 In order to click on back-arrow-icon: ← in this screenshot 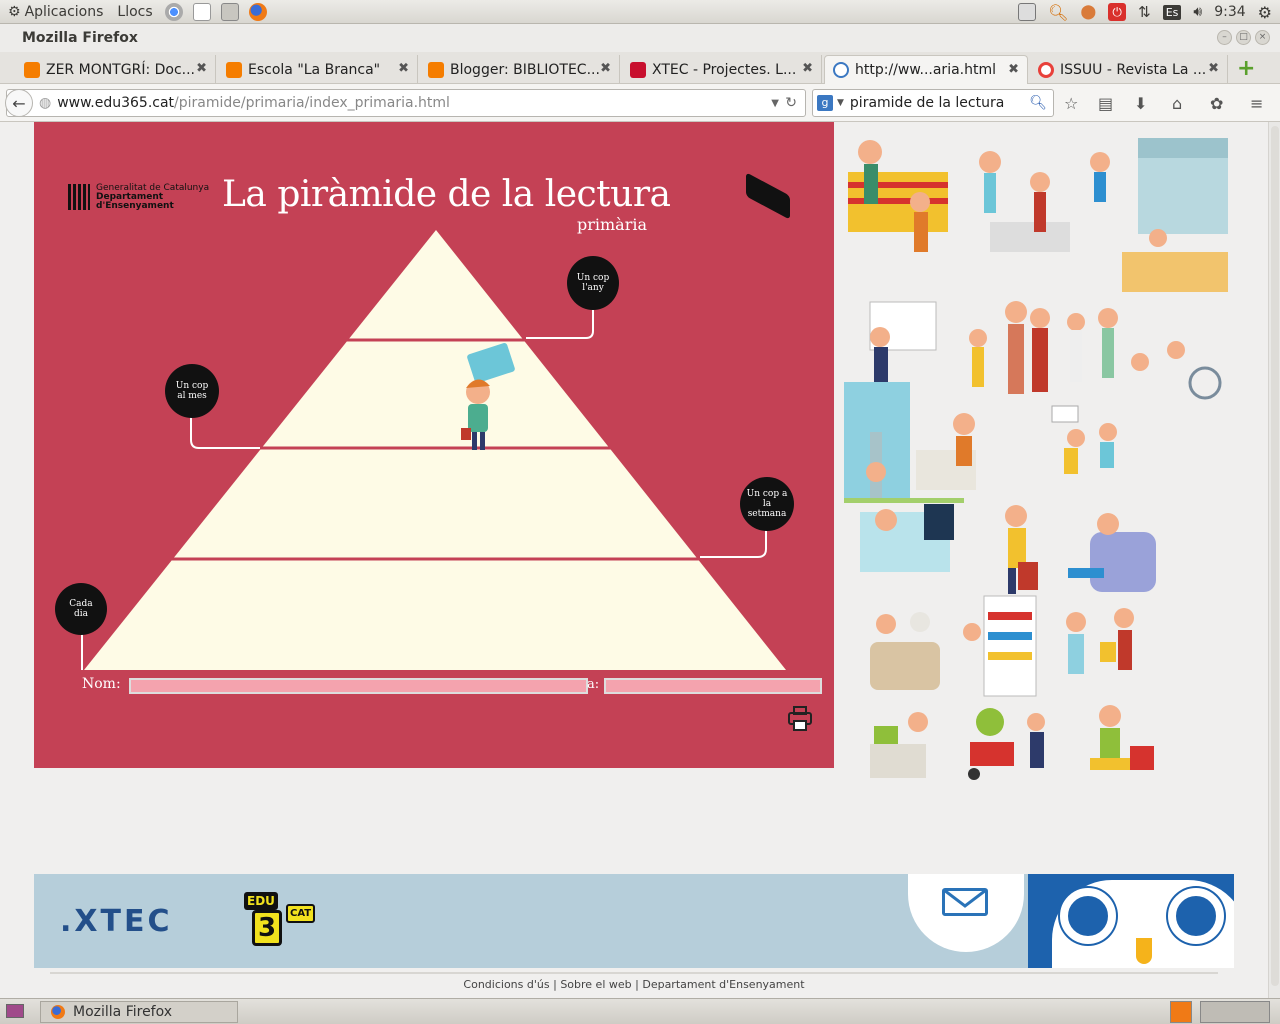, I will do `click(19, 103)`.